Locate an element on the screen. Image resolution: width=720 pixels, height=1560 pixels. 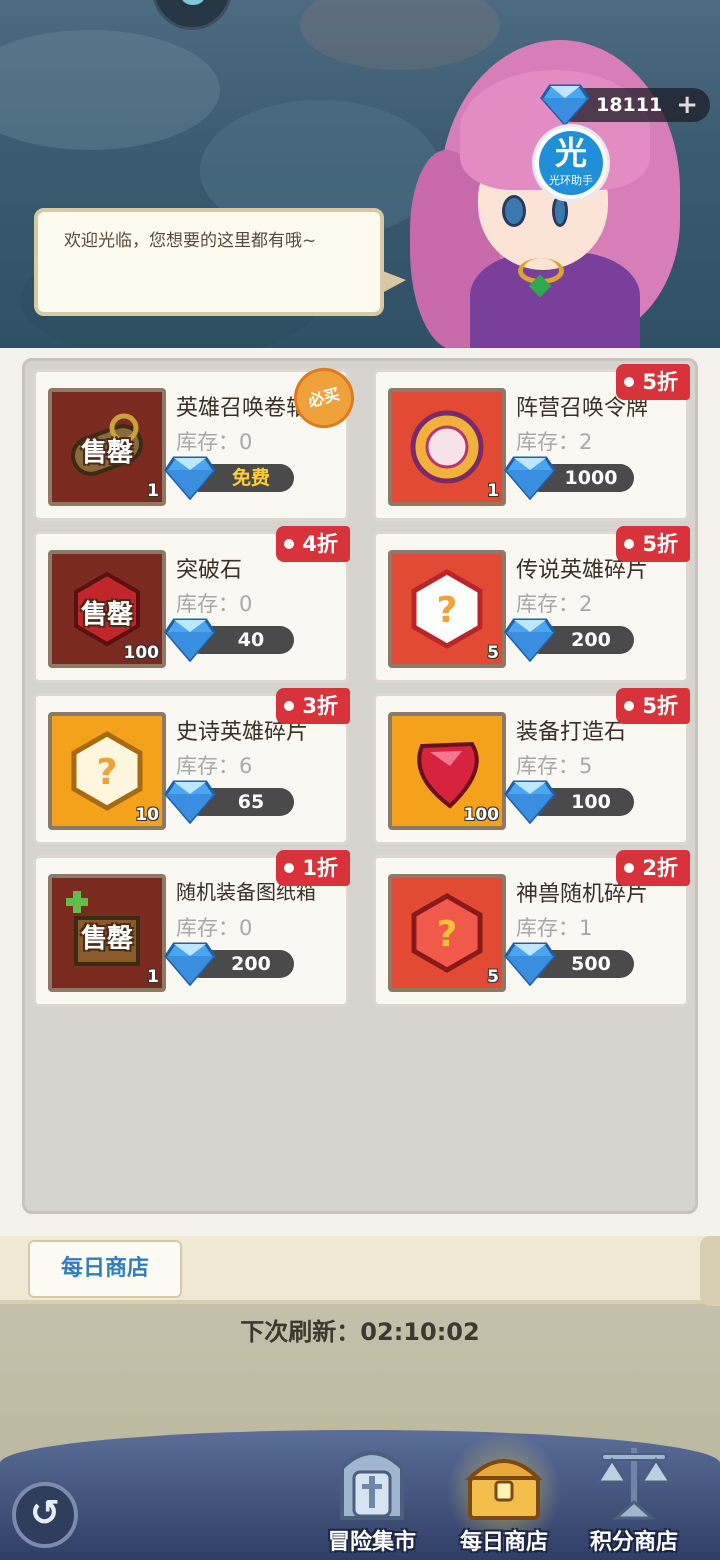
discount-tag: 4折 is located at coordinates (313, 544).